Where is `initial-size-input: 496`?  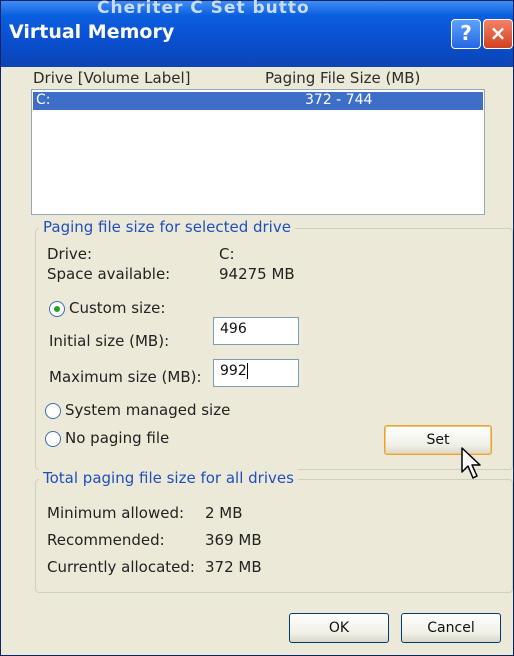
initial-size-input: 496 is located at coordinates (256, 331).